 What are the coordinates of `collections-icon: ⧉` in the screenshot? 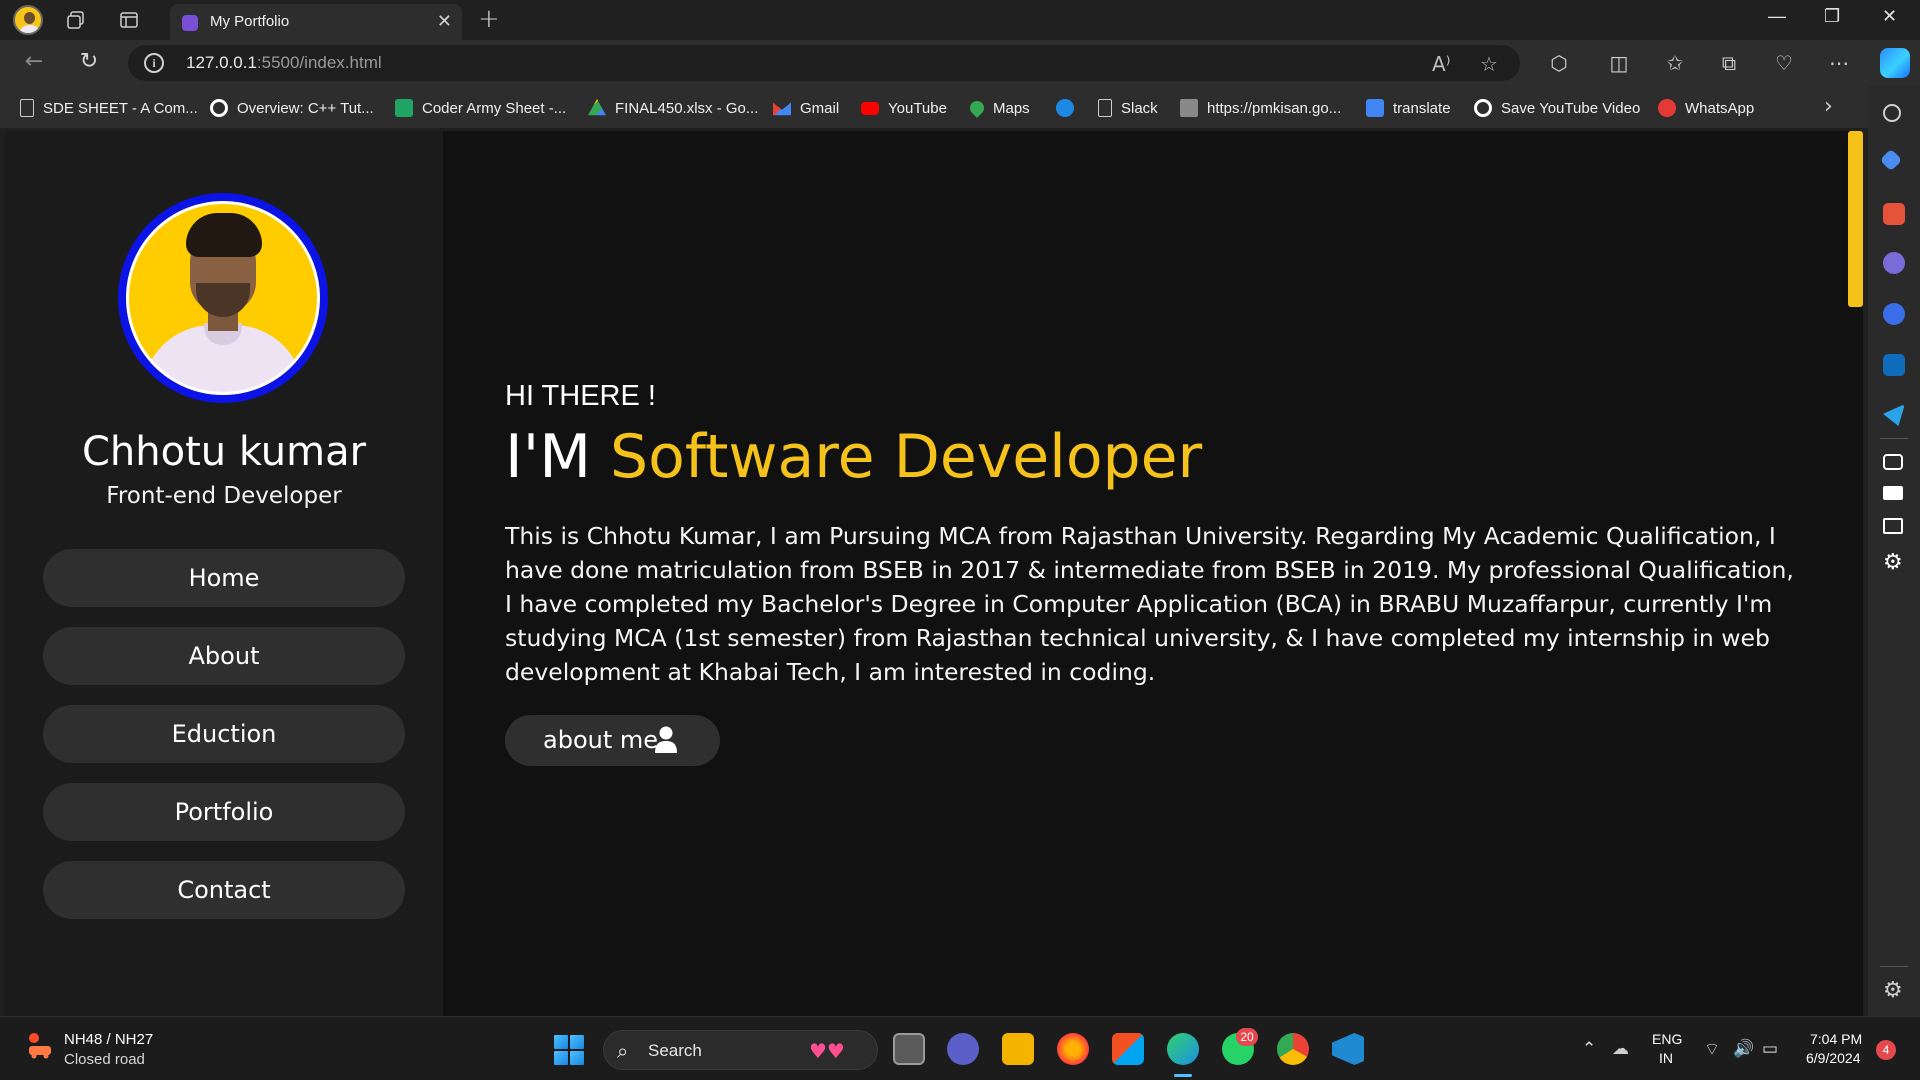 It's located at (1729, 63).